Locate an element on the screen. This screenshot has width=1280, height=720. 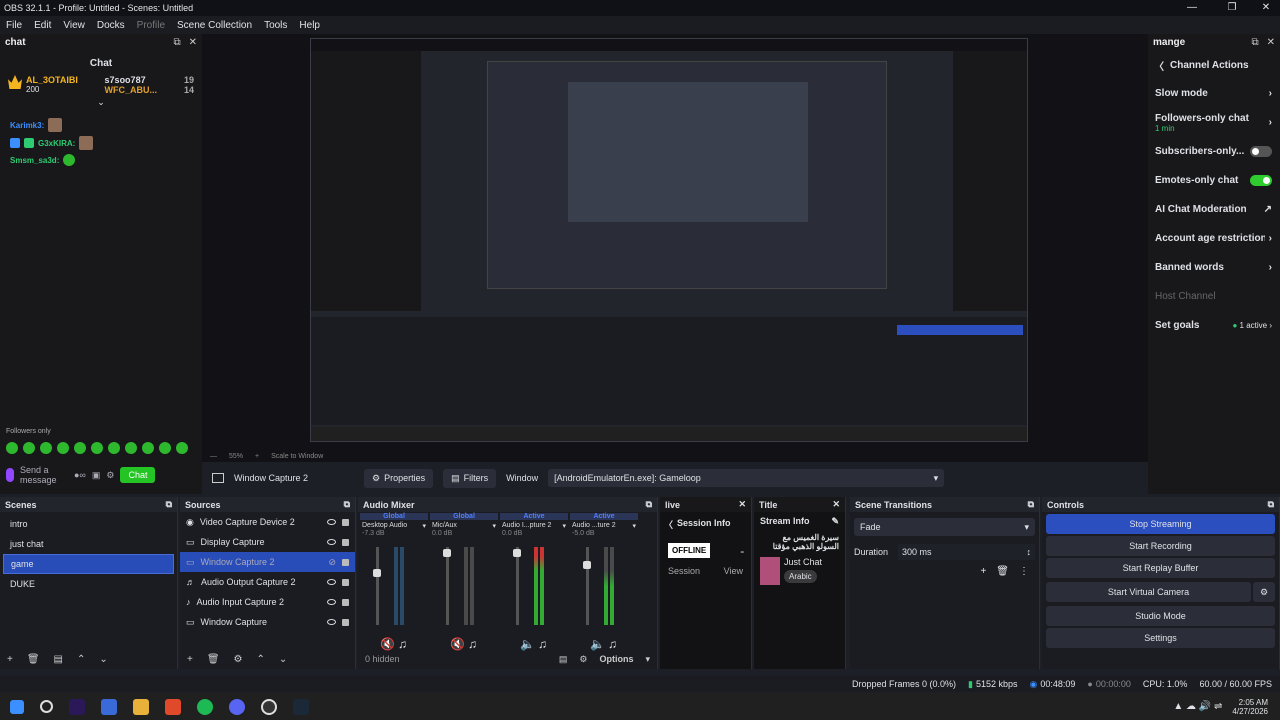
search-icon is located at coordinates (46, 706).